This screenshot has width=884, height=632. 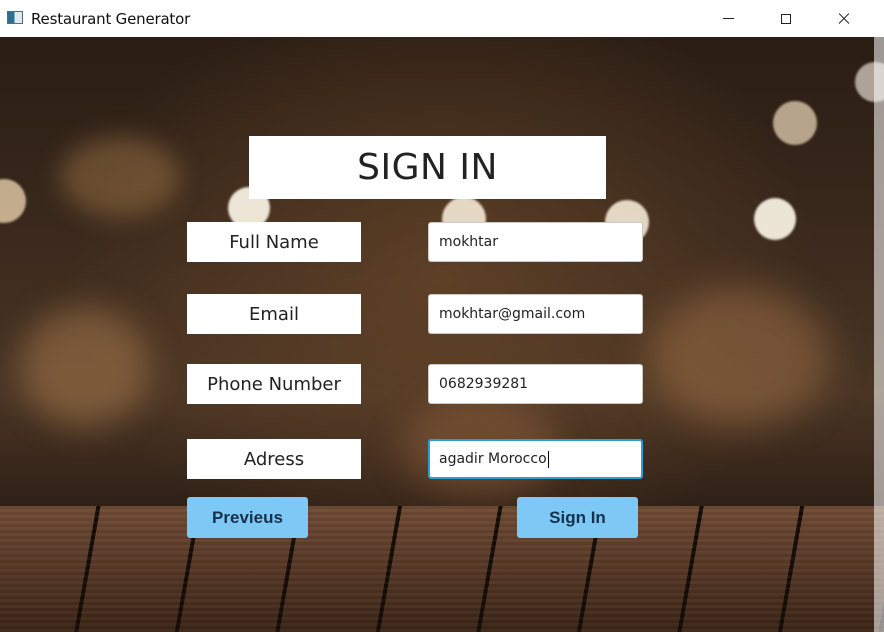 I want to click on minimize-button, so click(x=728, y=18).